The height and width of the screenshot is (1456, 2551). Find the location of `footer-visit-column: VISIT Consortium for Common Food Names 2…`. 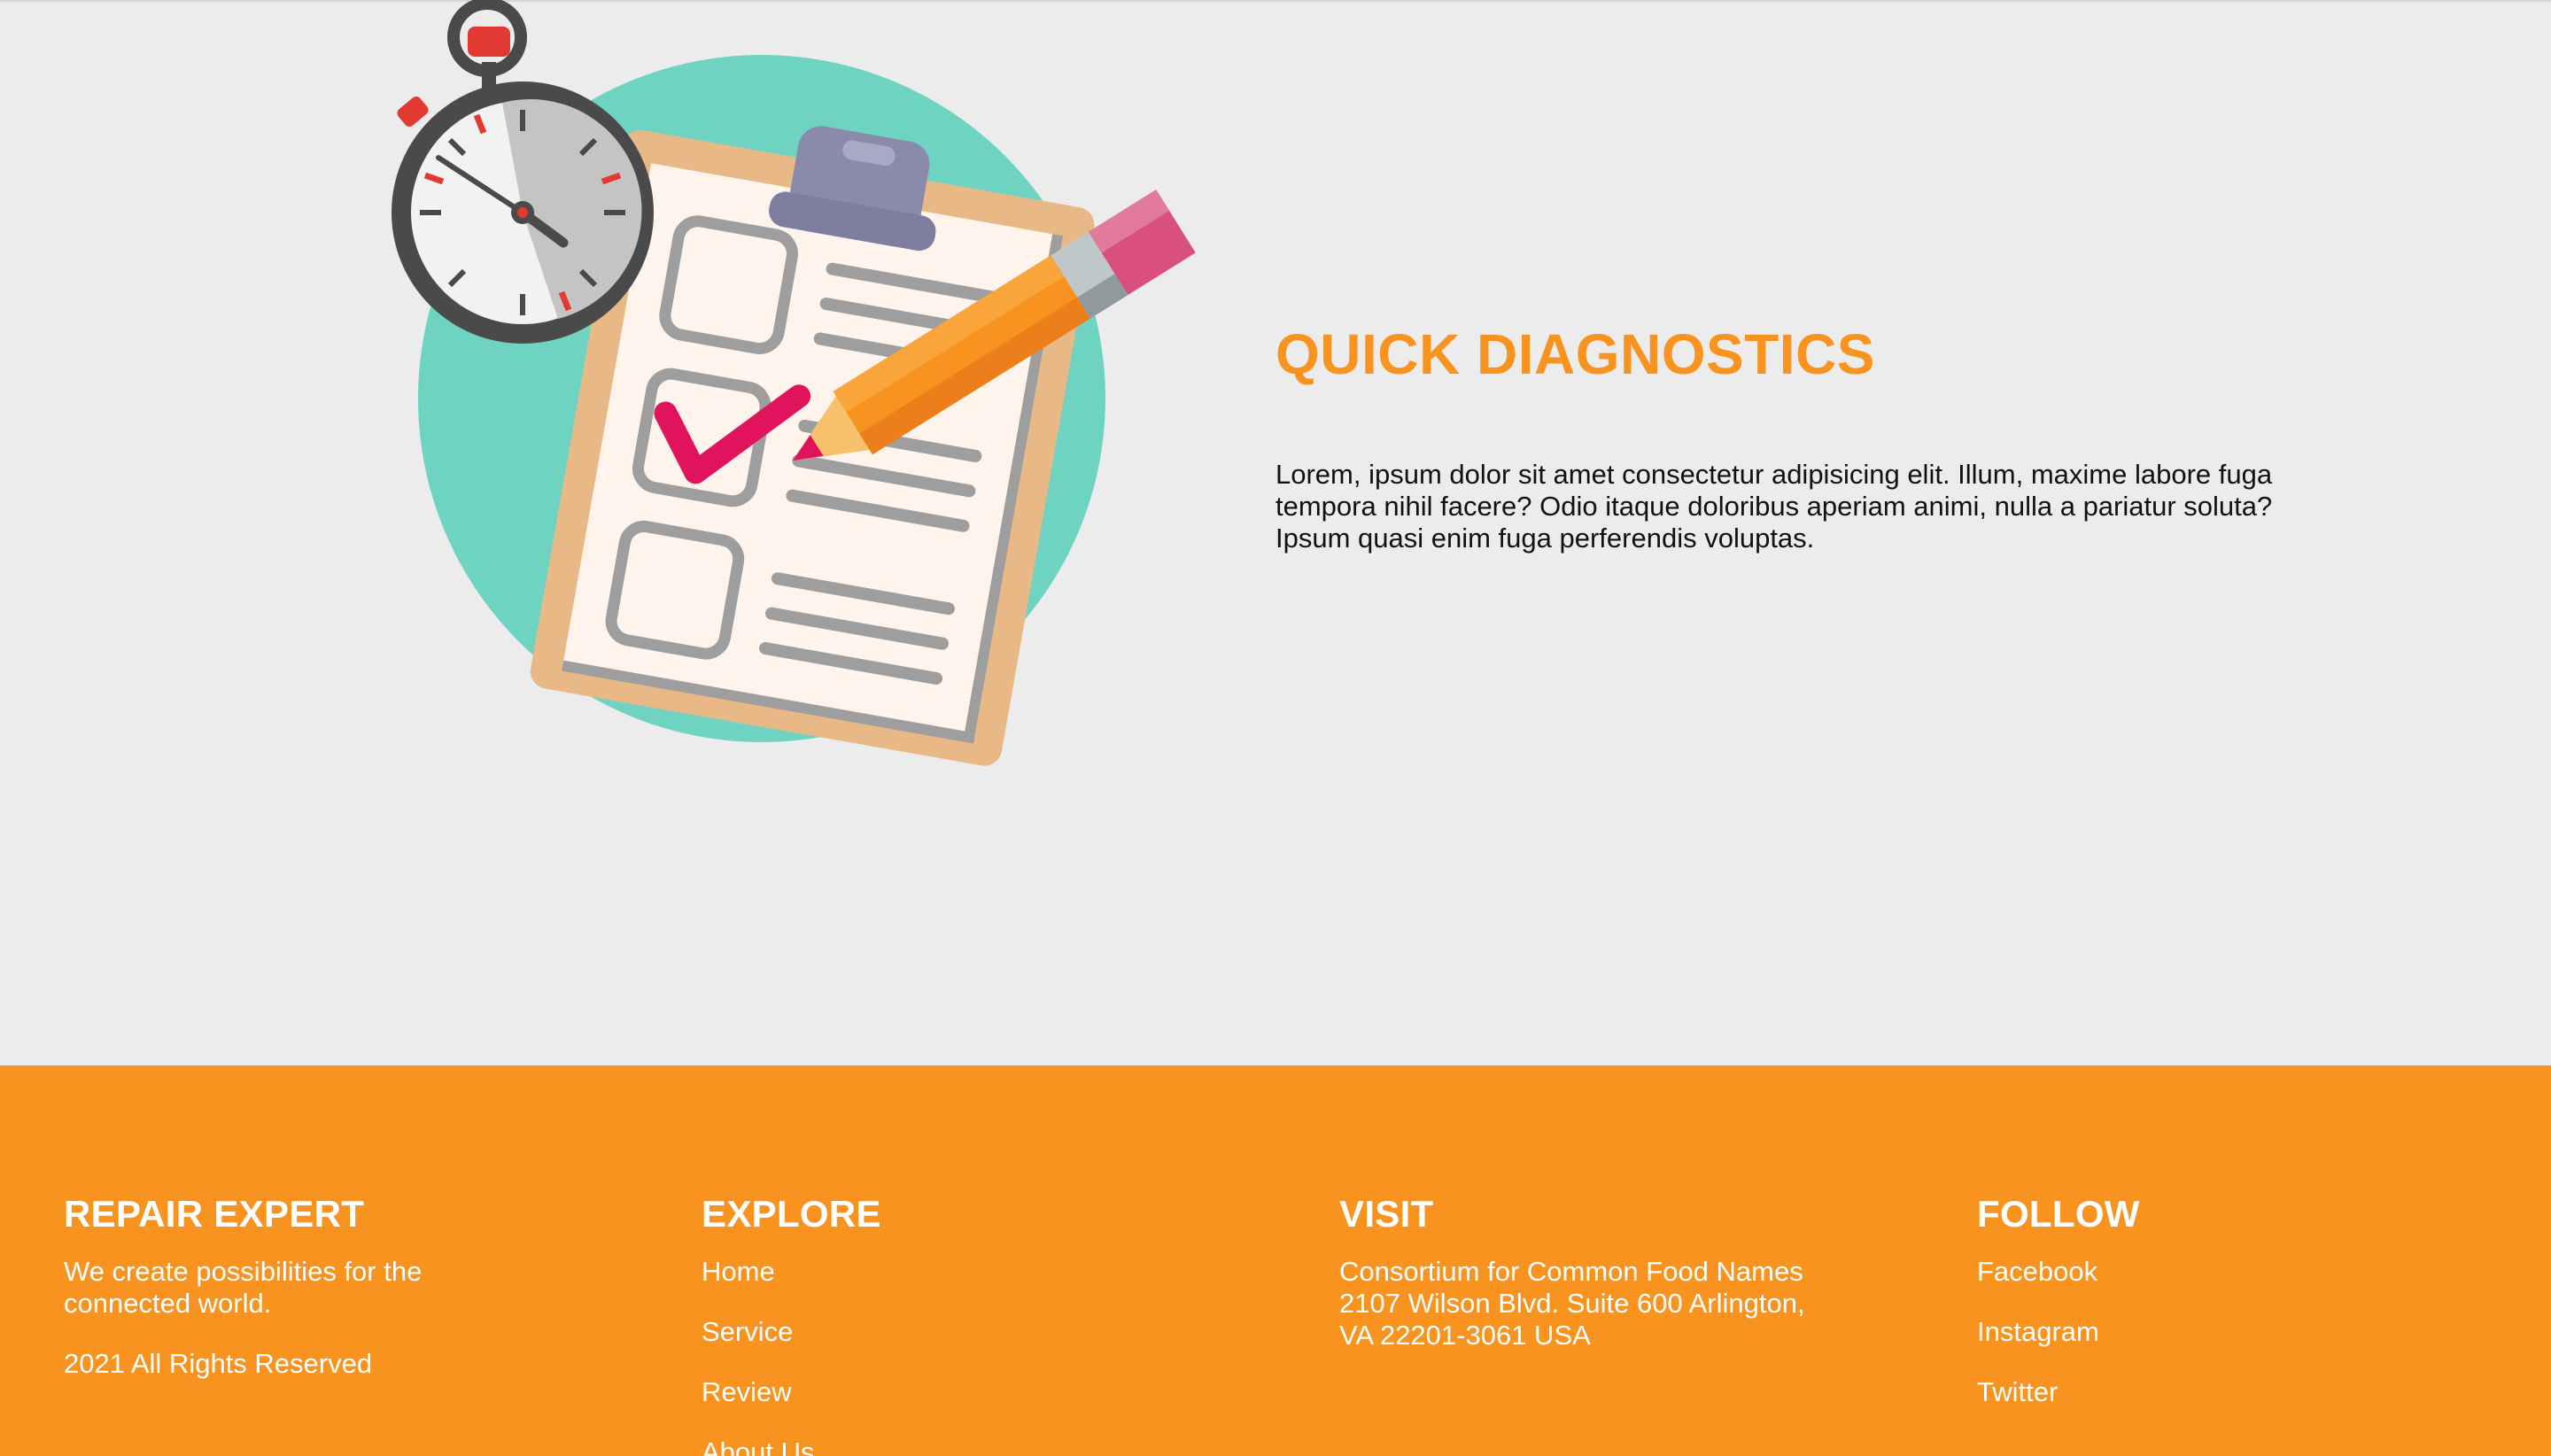

footer-visit-column: VISIT Consortium for Common Food Names 2… is located at coordinates (1613, 1287).